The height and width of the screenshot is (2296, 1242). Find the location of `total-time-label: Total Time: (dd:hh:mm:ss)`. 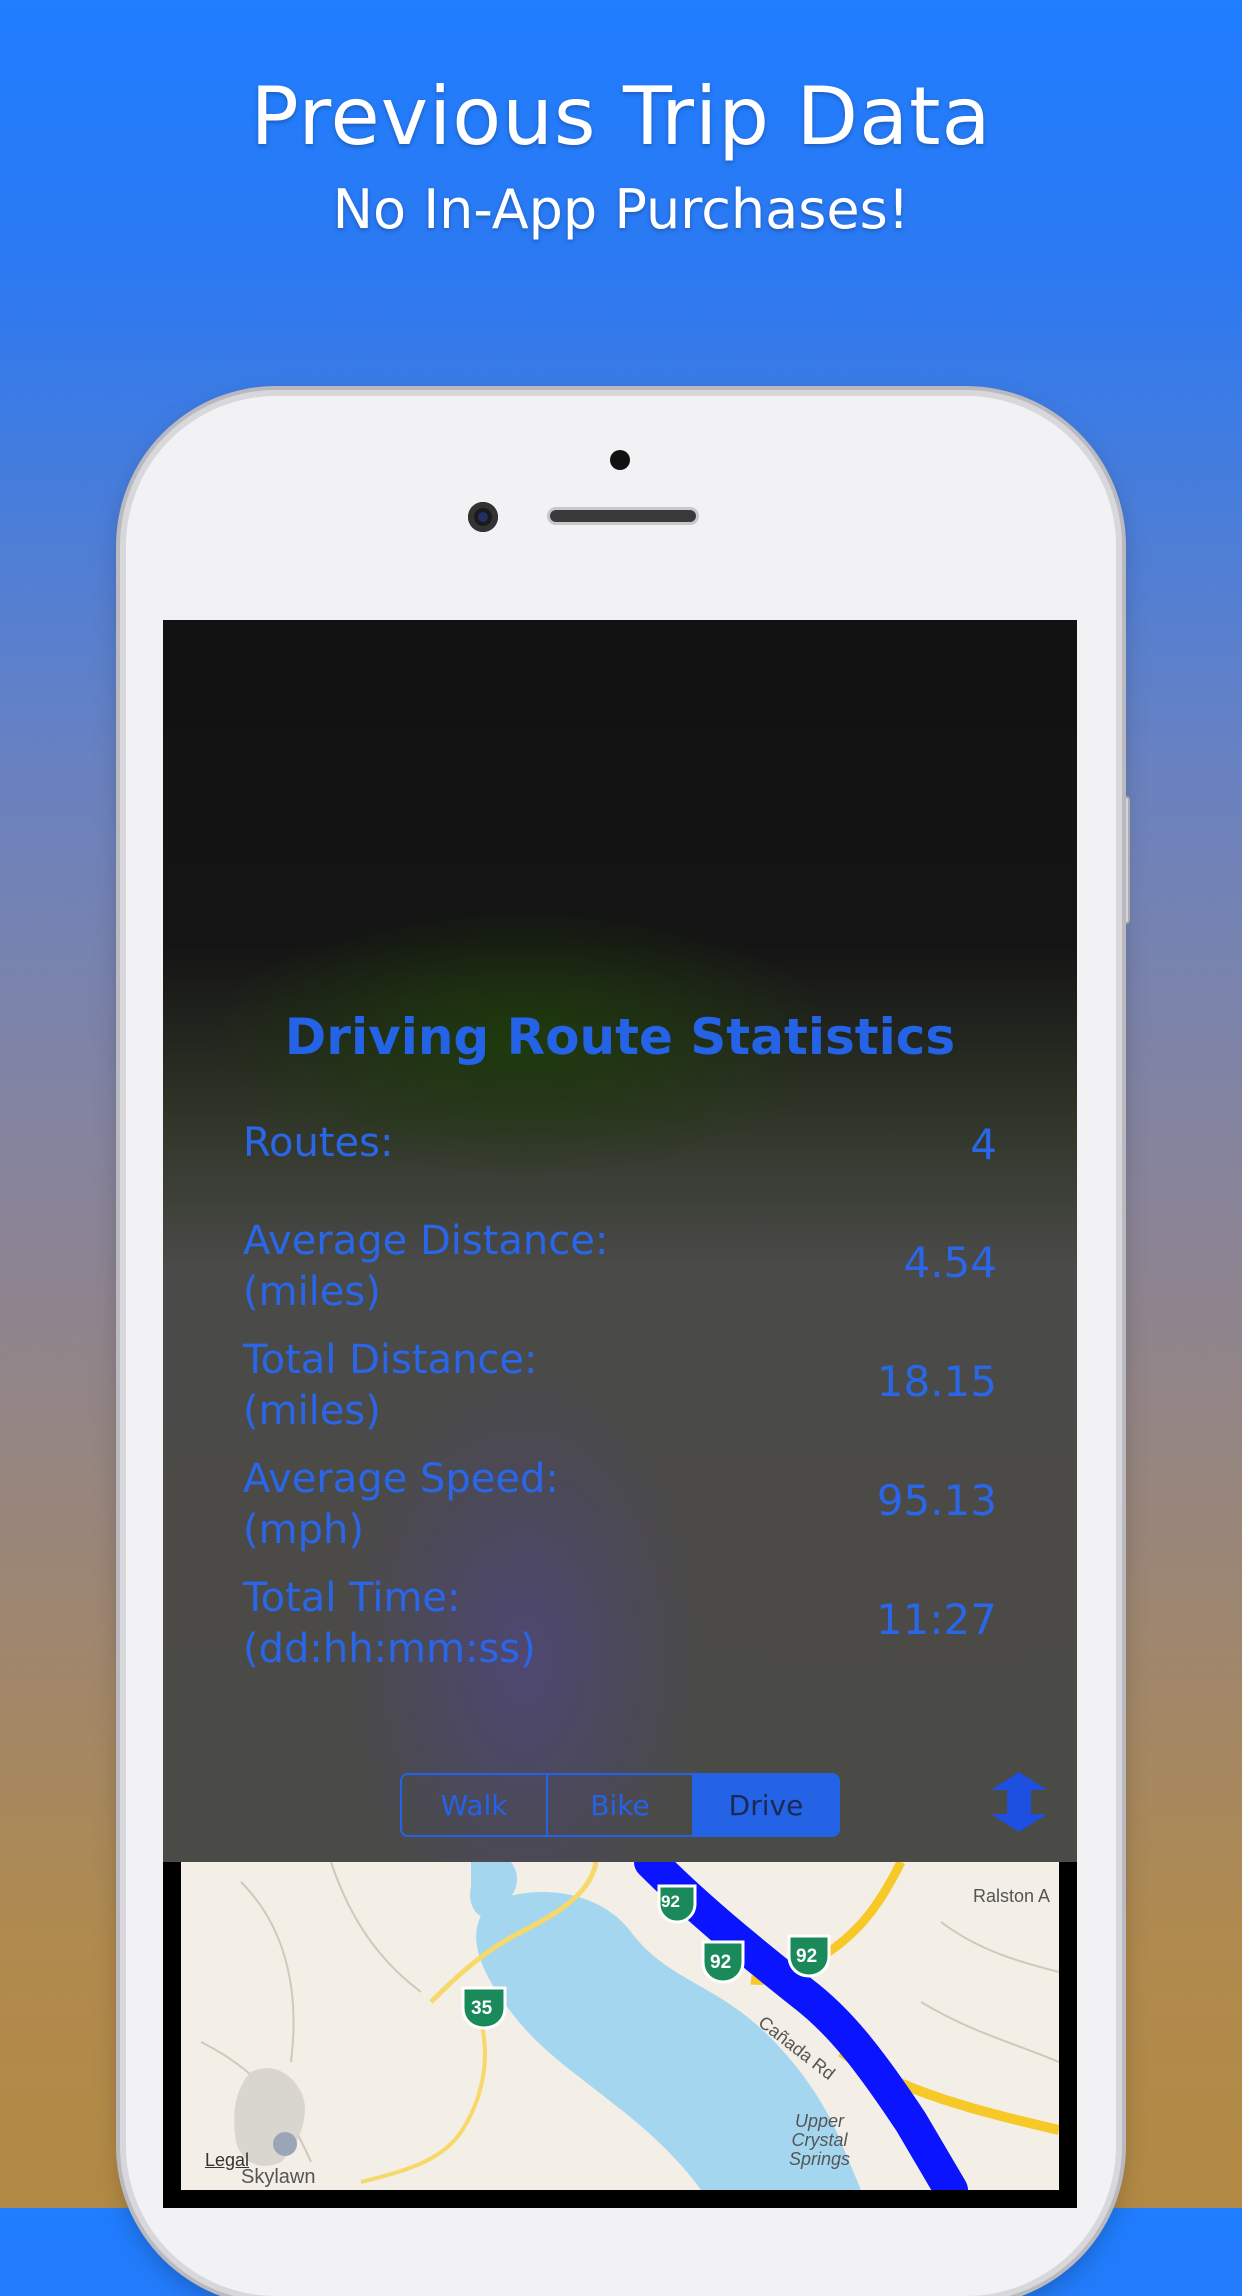

total-time-label: Total Time: (dd:hh:mm:ss) is located at coordinates (389, 1623).